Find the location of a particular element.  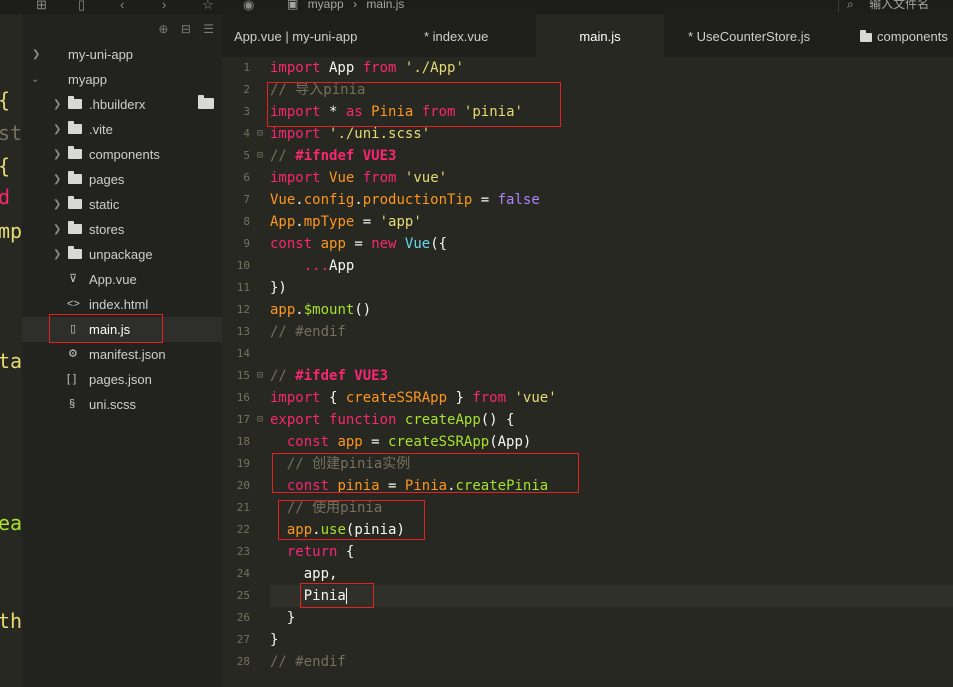

line-number: 5 is located at coordinates (246, 155).